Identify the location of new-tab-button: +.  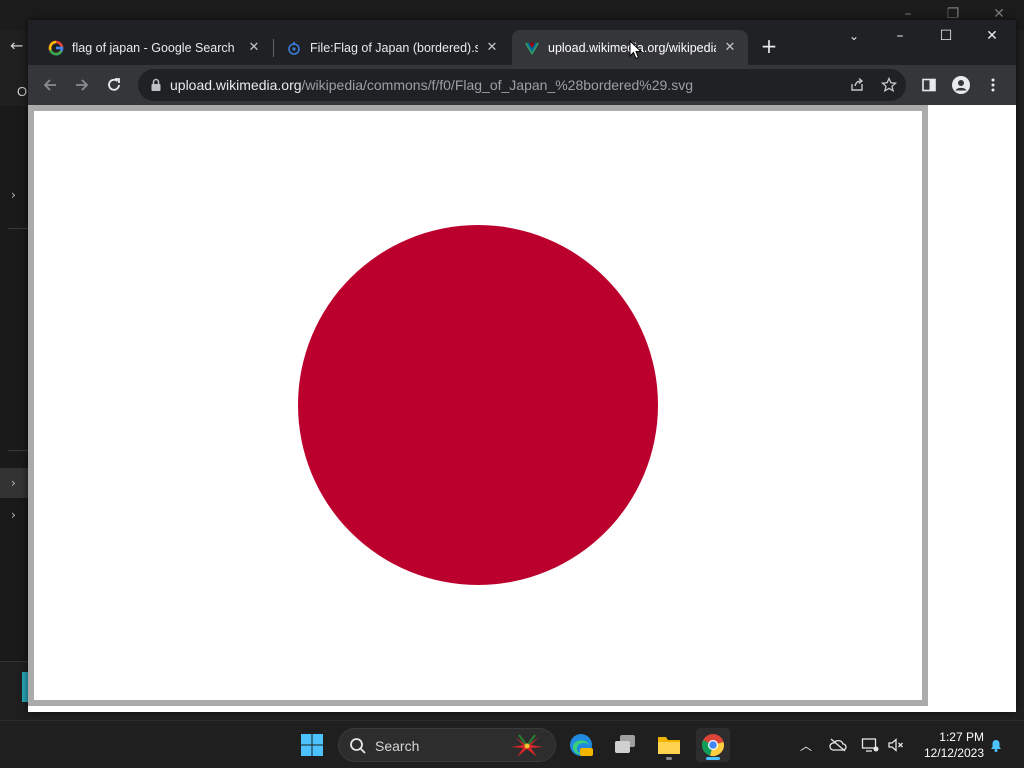
(769, 47).